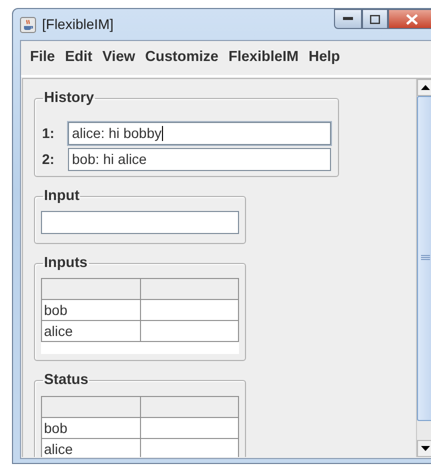  I want to click on menu-item: Edit, so click(79, 58).